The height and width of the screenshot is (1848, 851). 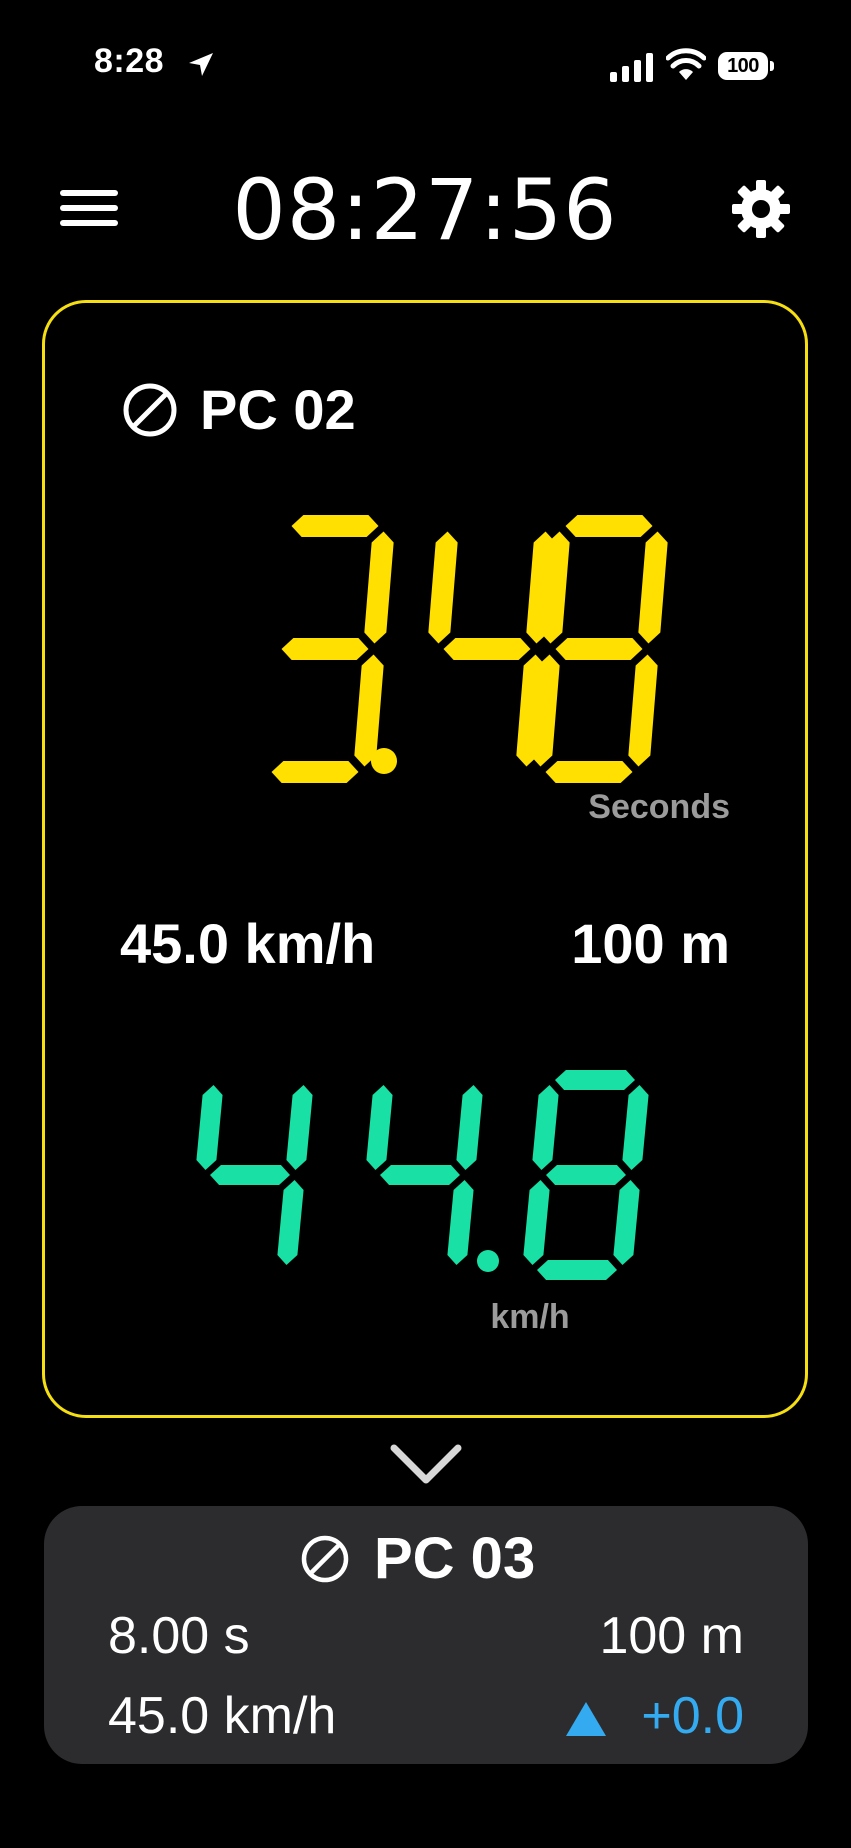 What do you see at coordinates (426, 1464) in the screenshot?
I see `chevron-down-icon` at bounding box center [426, 1464].